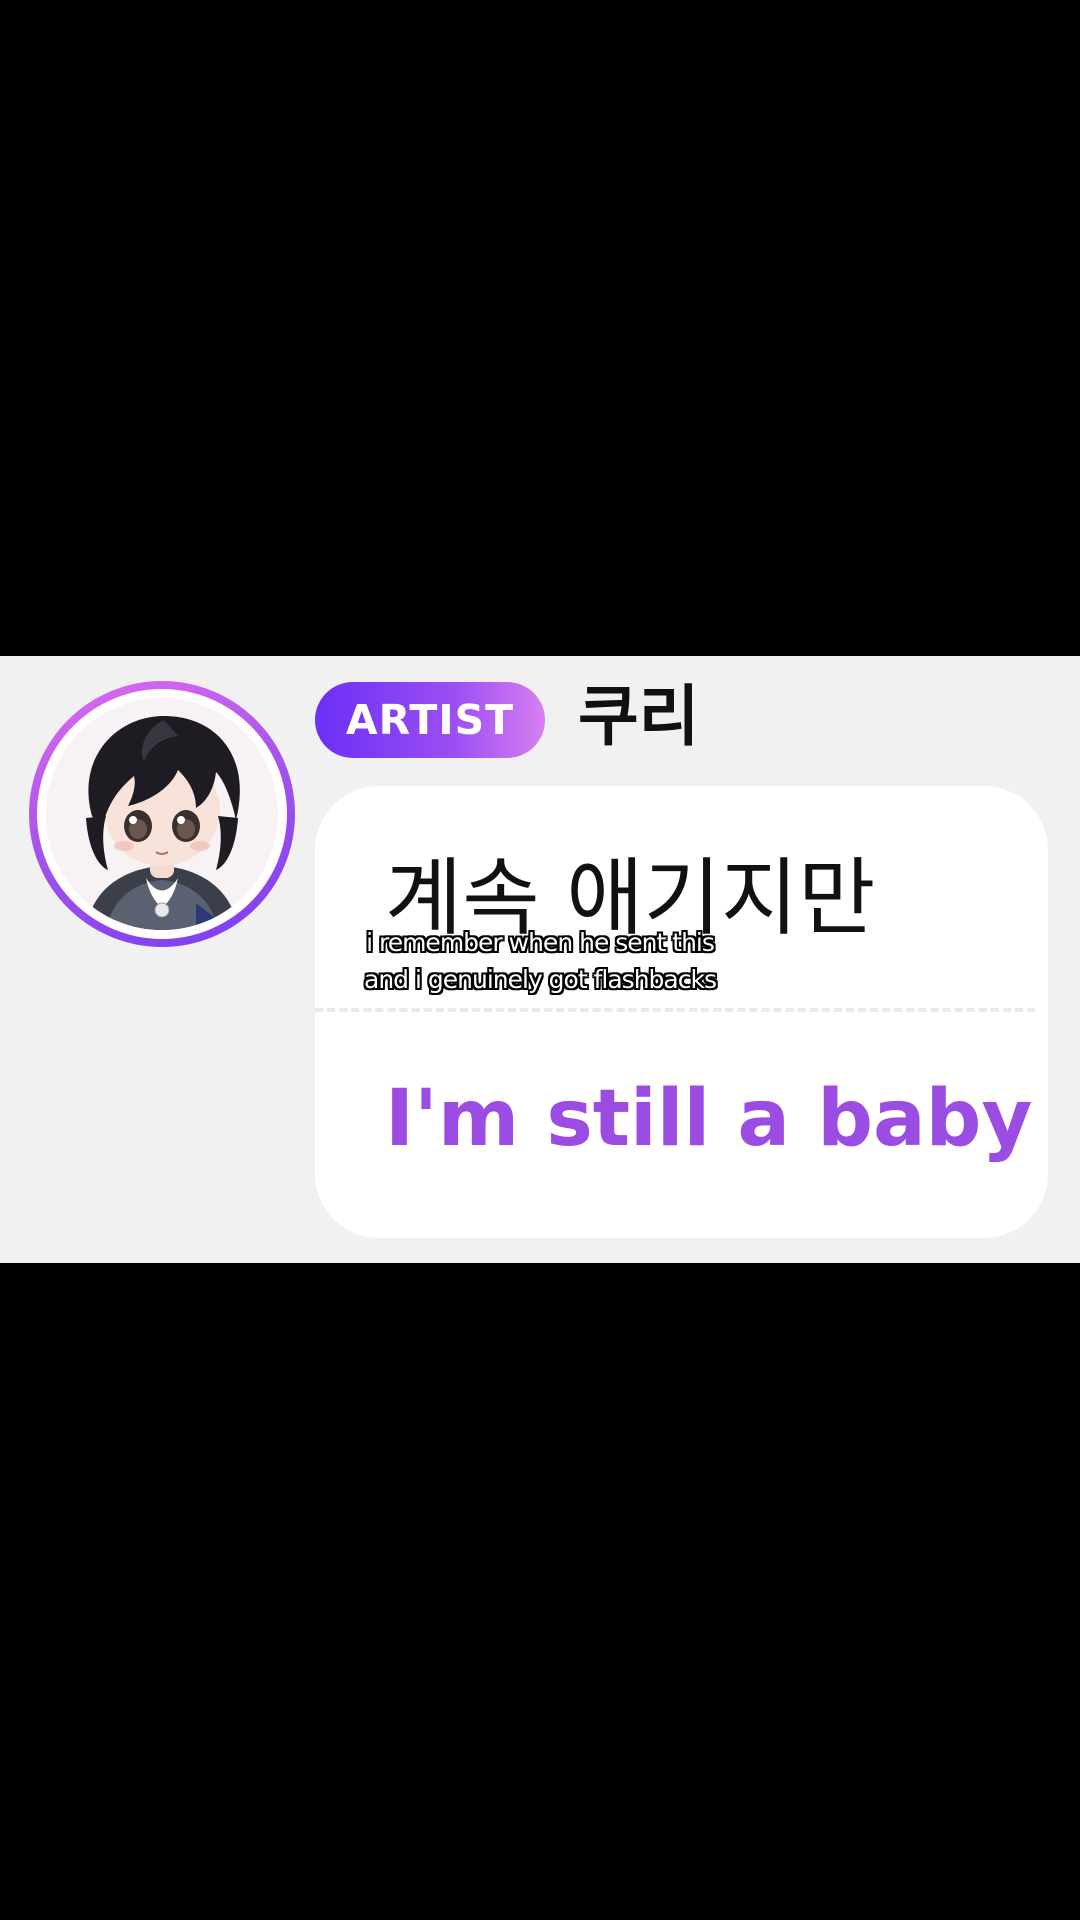 This screenshot has height=1920, width=1080. What do you see at coordinates (430, 720) in the screenshot?
I see `artist-badge: ARTIST` at bounding box center [430, 720].